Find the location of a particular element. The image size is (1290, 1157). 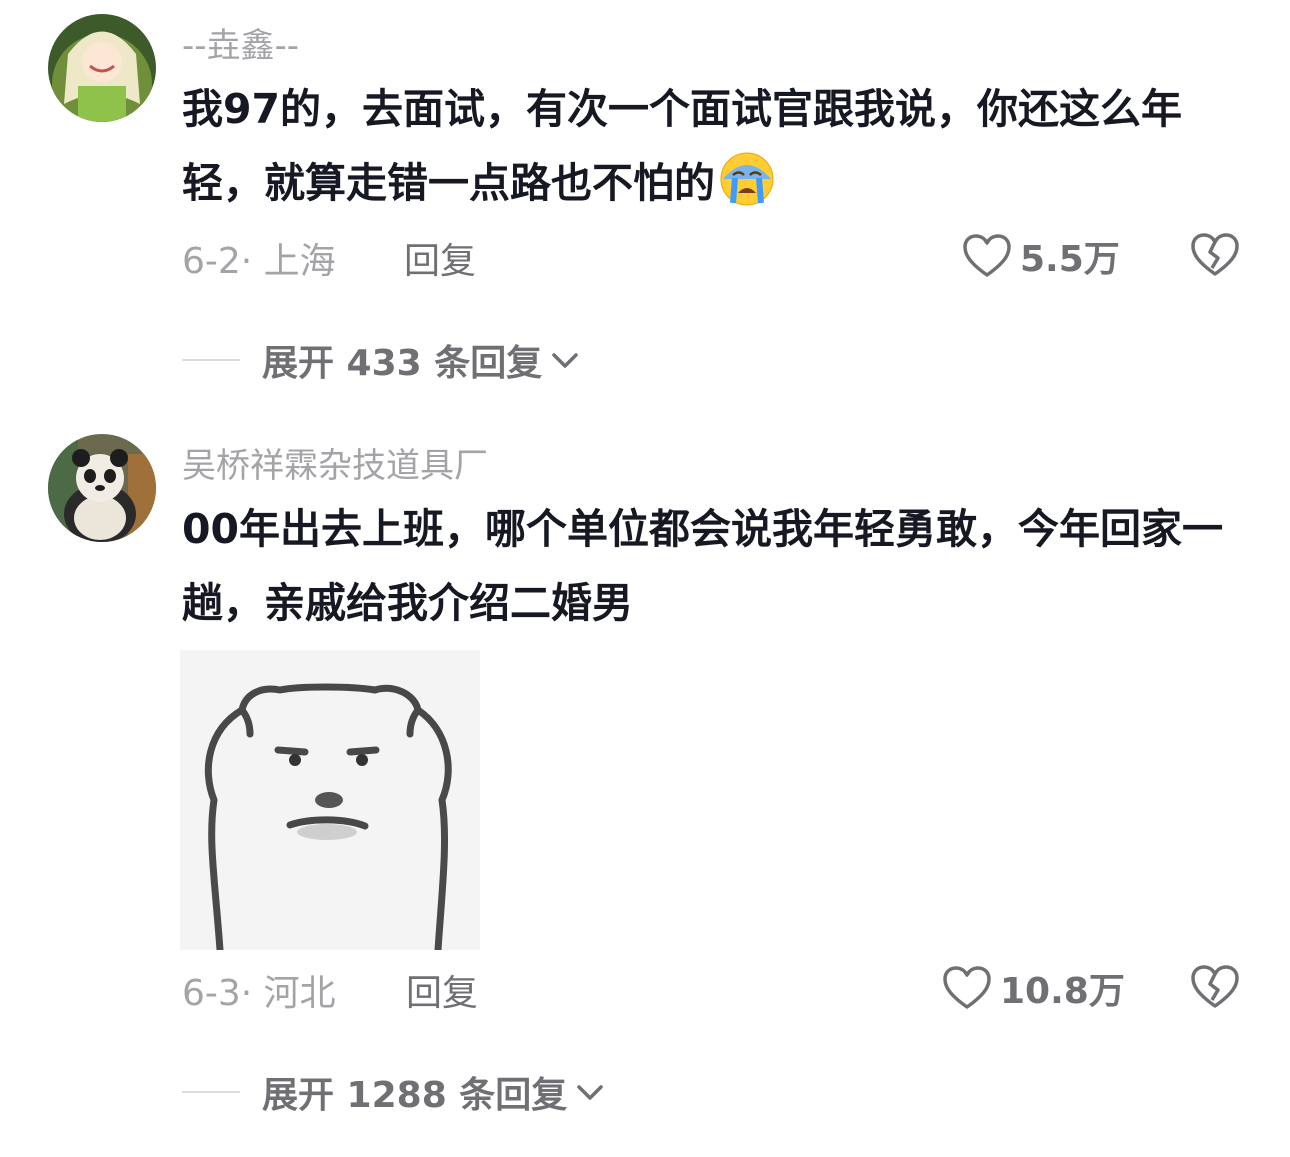

like-count: 10.8万 is located at coordinates (1062, 991).